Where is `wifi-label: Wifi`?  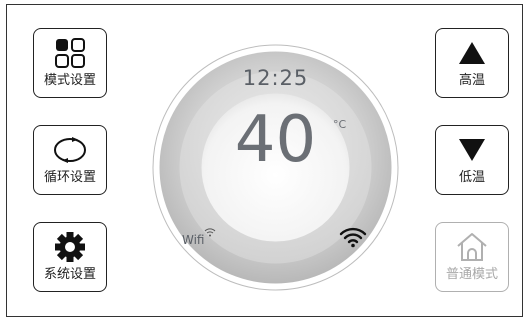
wifi-label: Wifi is located at coordinates (193, 240).